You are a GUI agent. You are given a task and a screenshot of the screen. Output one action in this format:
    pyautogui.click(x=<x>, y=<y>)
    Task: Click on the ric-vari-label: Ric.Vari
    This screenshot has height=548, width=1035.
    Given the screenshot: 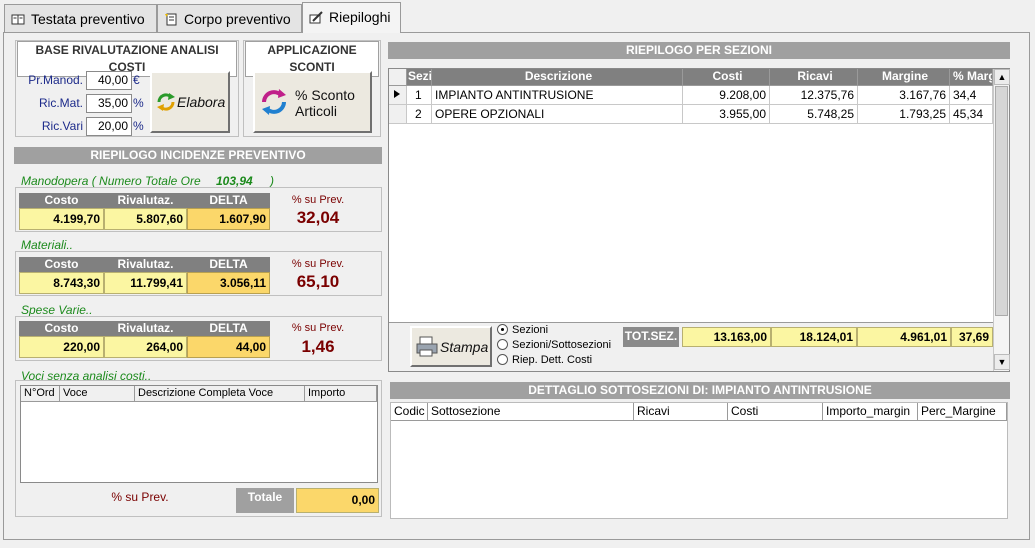 What is the action you would take?
    pyautogui.click(x=62, y=126)
    